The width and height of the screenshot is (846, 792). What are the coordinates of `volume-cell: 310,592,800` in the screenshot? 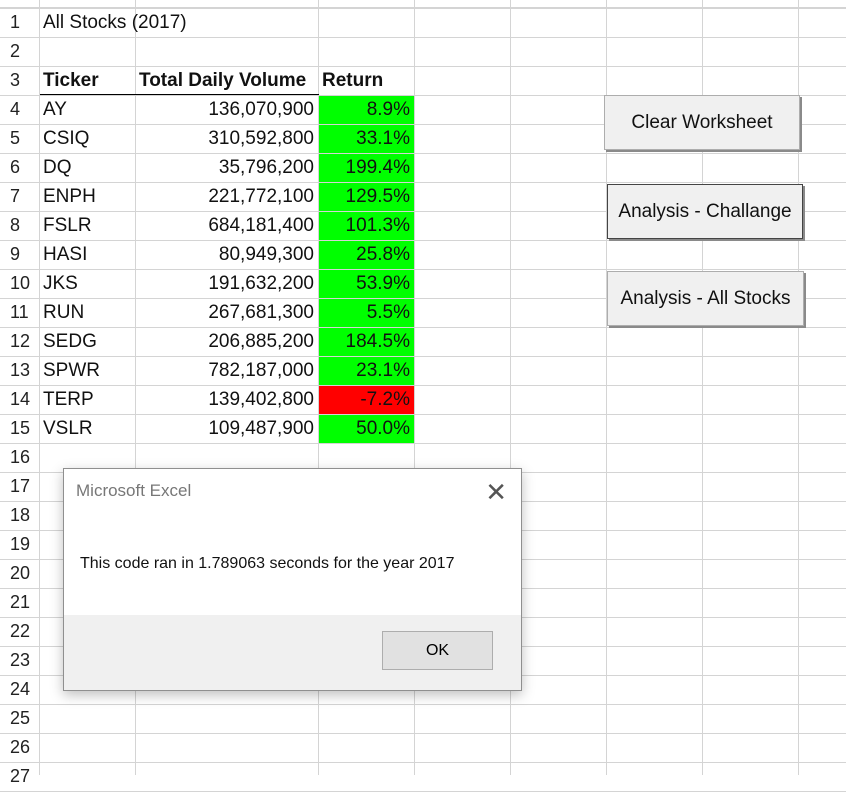 It's located at (227, 138).